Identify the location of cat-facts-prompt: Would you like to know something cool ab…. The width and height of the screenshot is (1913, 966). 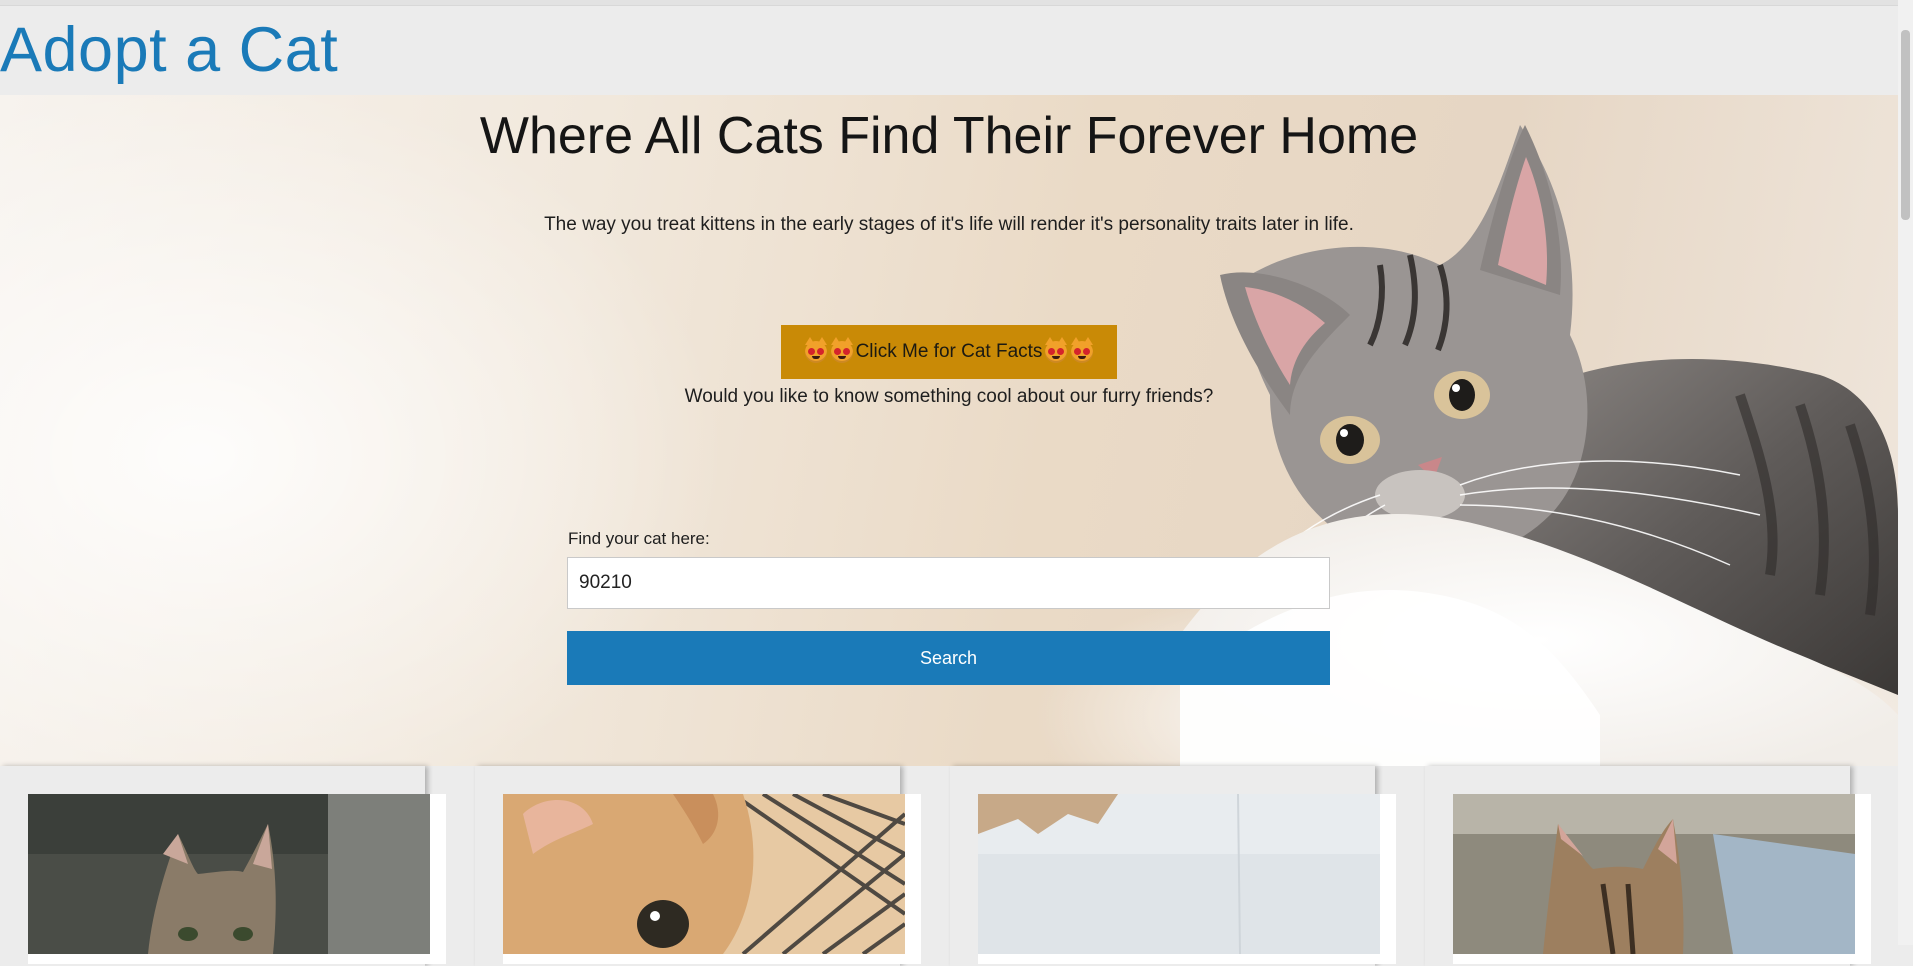
(949, 396).